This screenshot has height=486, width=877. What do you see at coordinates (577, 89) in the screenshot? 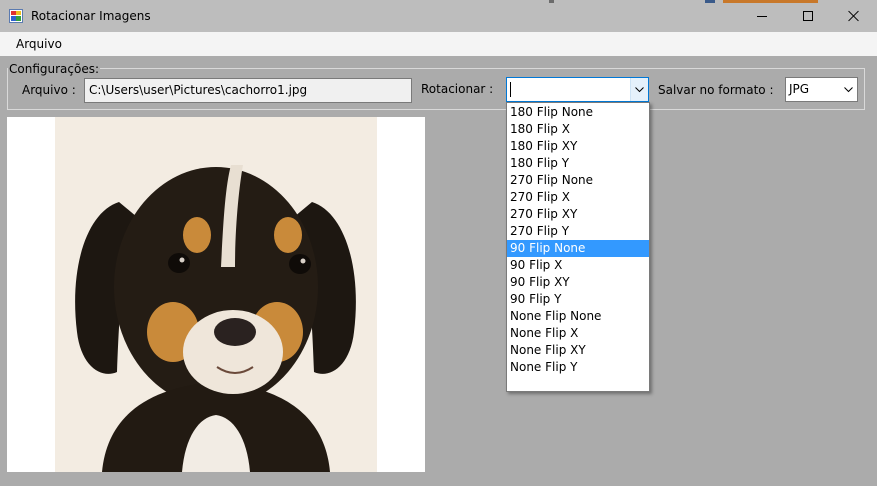
I see `rotate-combobox` at bounding box center [577, 89].